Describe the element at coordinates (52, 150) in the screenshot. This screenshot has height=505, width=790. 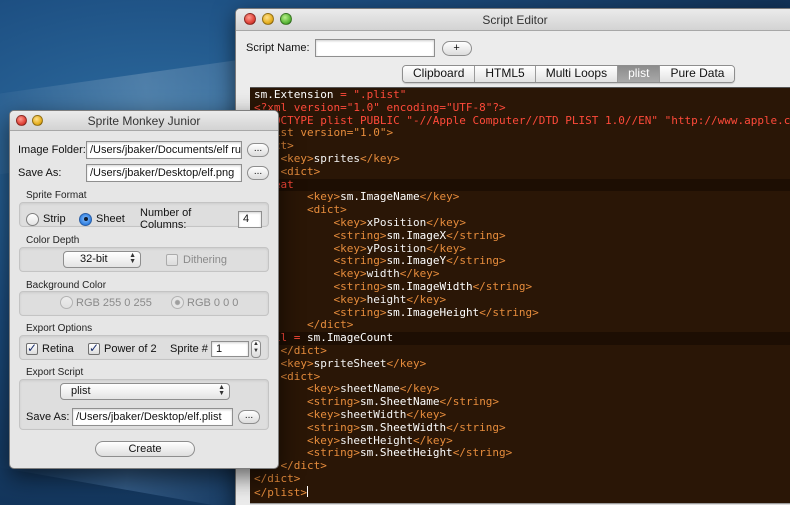
I see `image-folder-label: Image Folder:` at that location.